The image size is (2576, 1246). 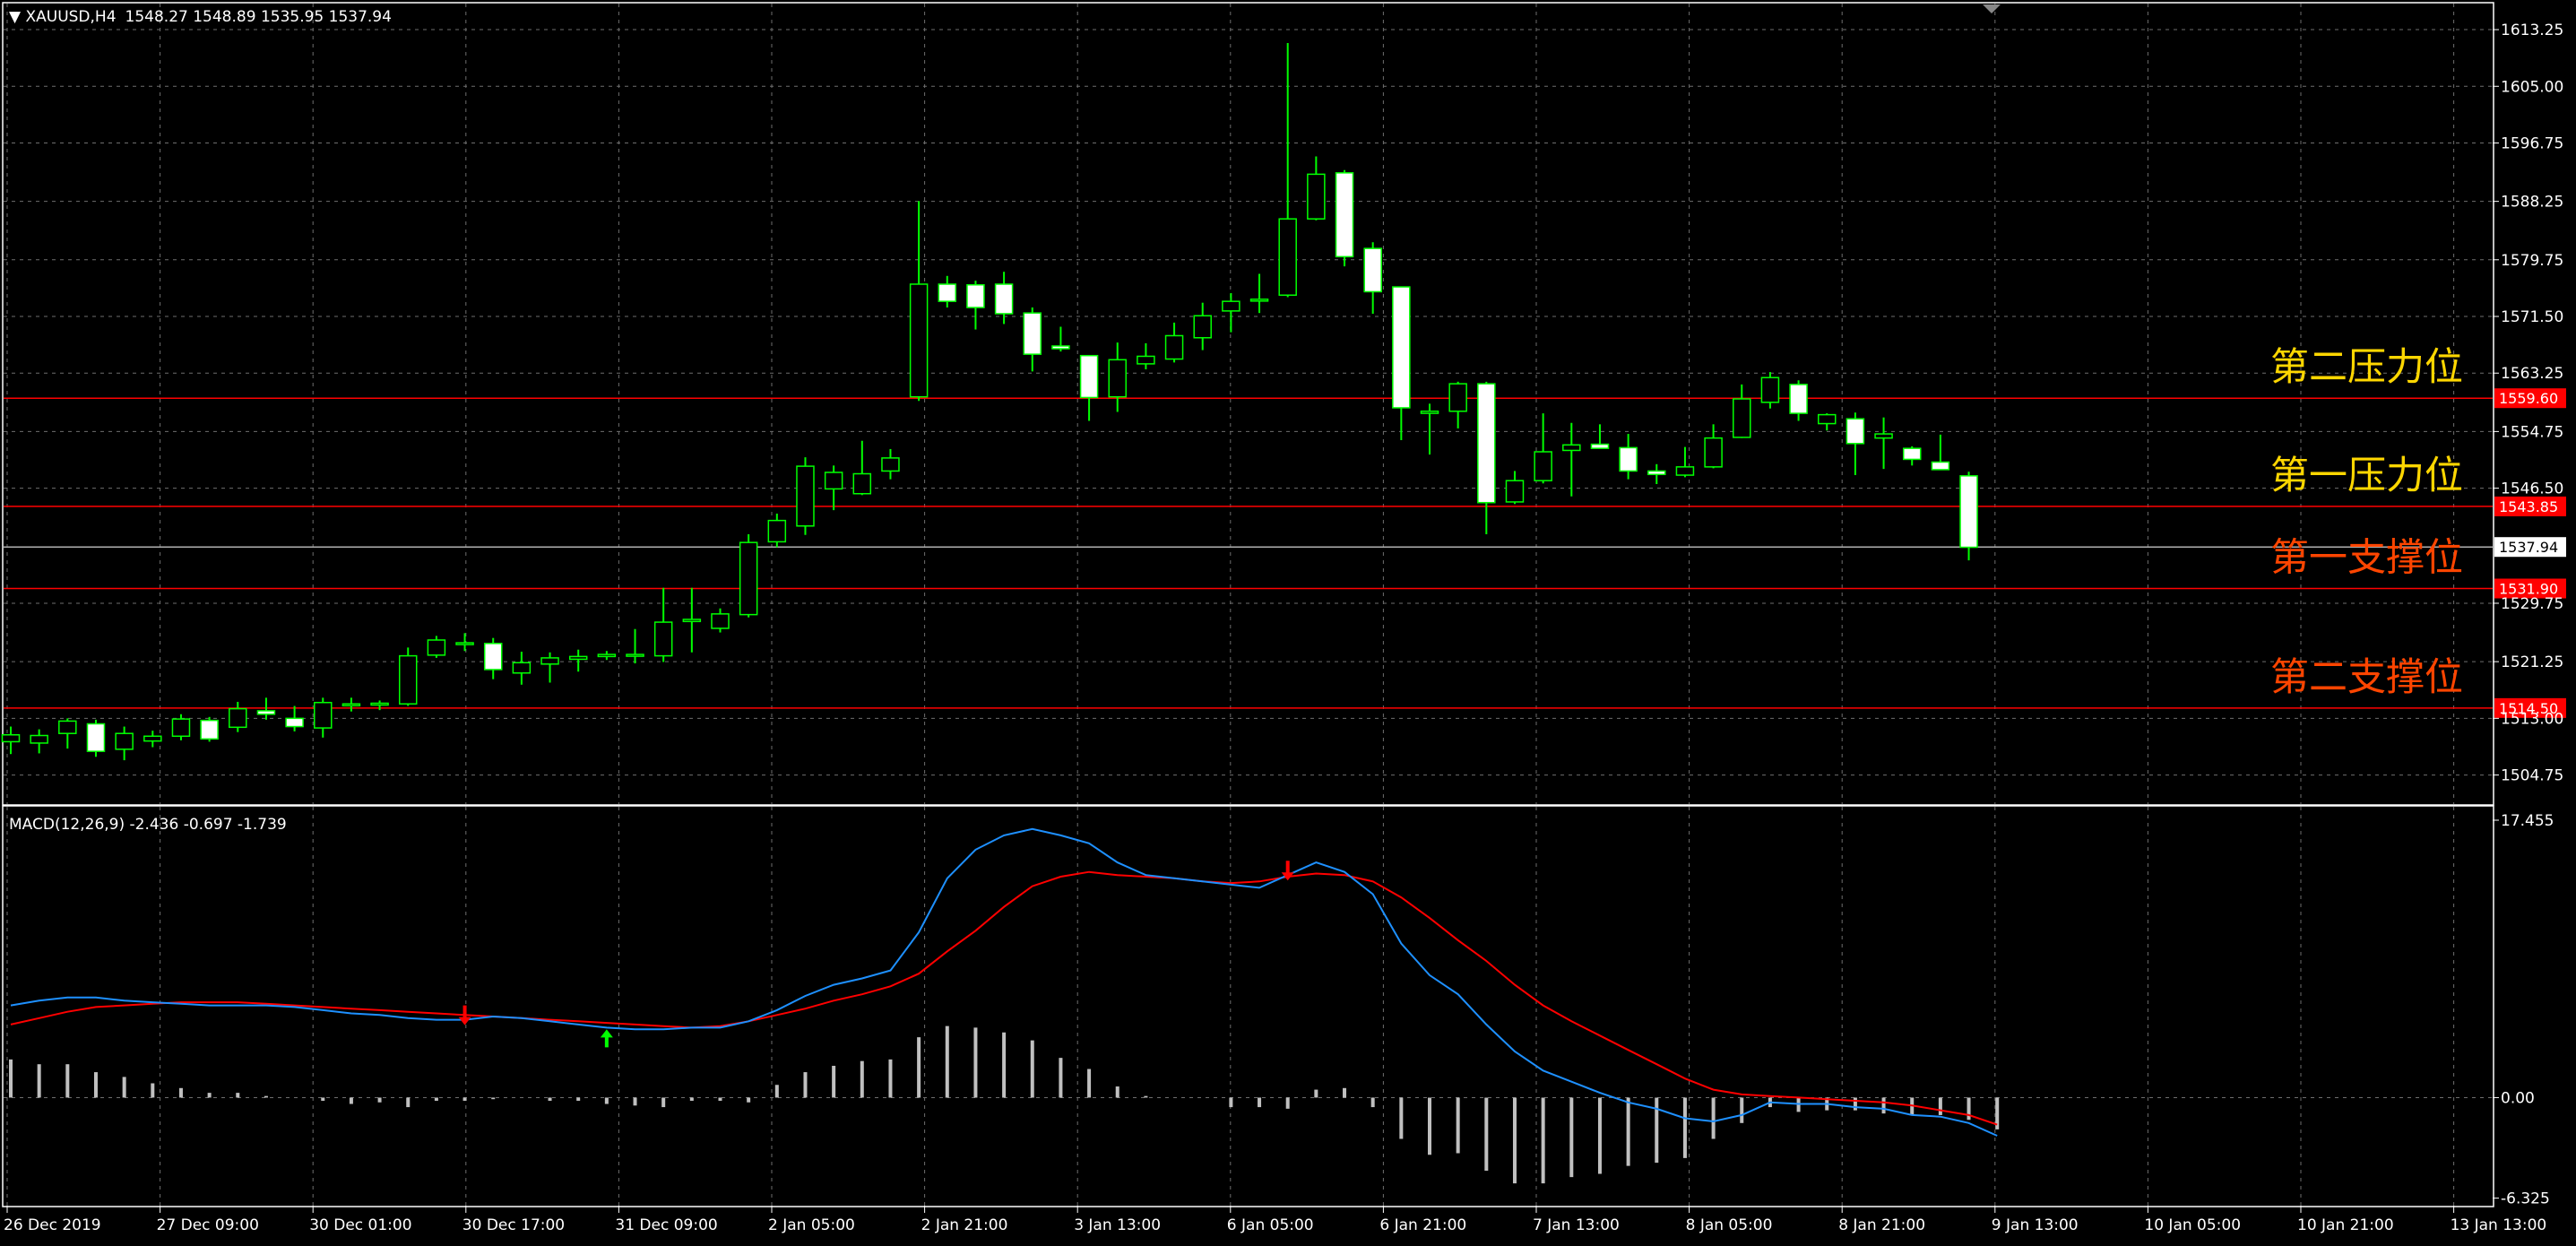 What do you see at coordinates (1576, 1225) in the screenshot?
I see `time-tick-label: 7 Jan 13:00` at bounding box center [1576, 1225].